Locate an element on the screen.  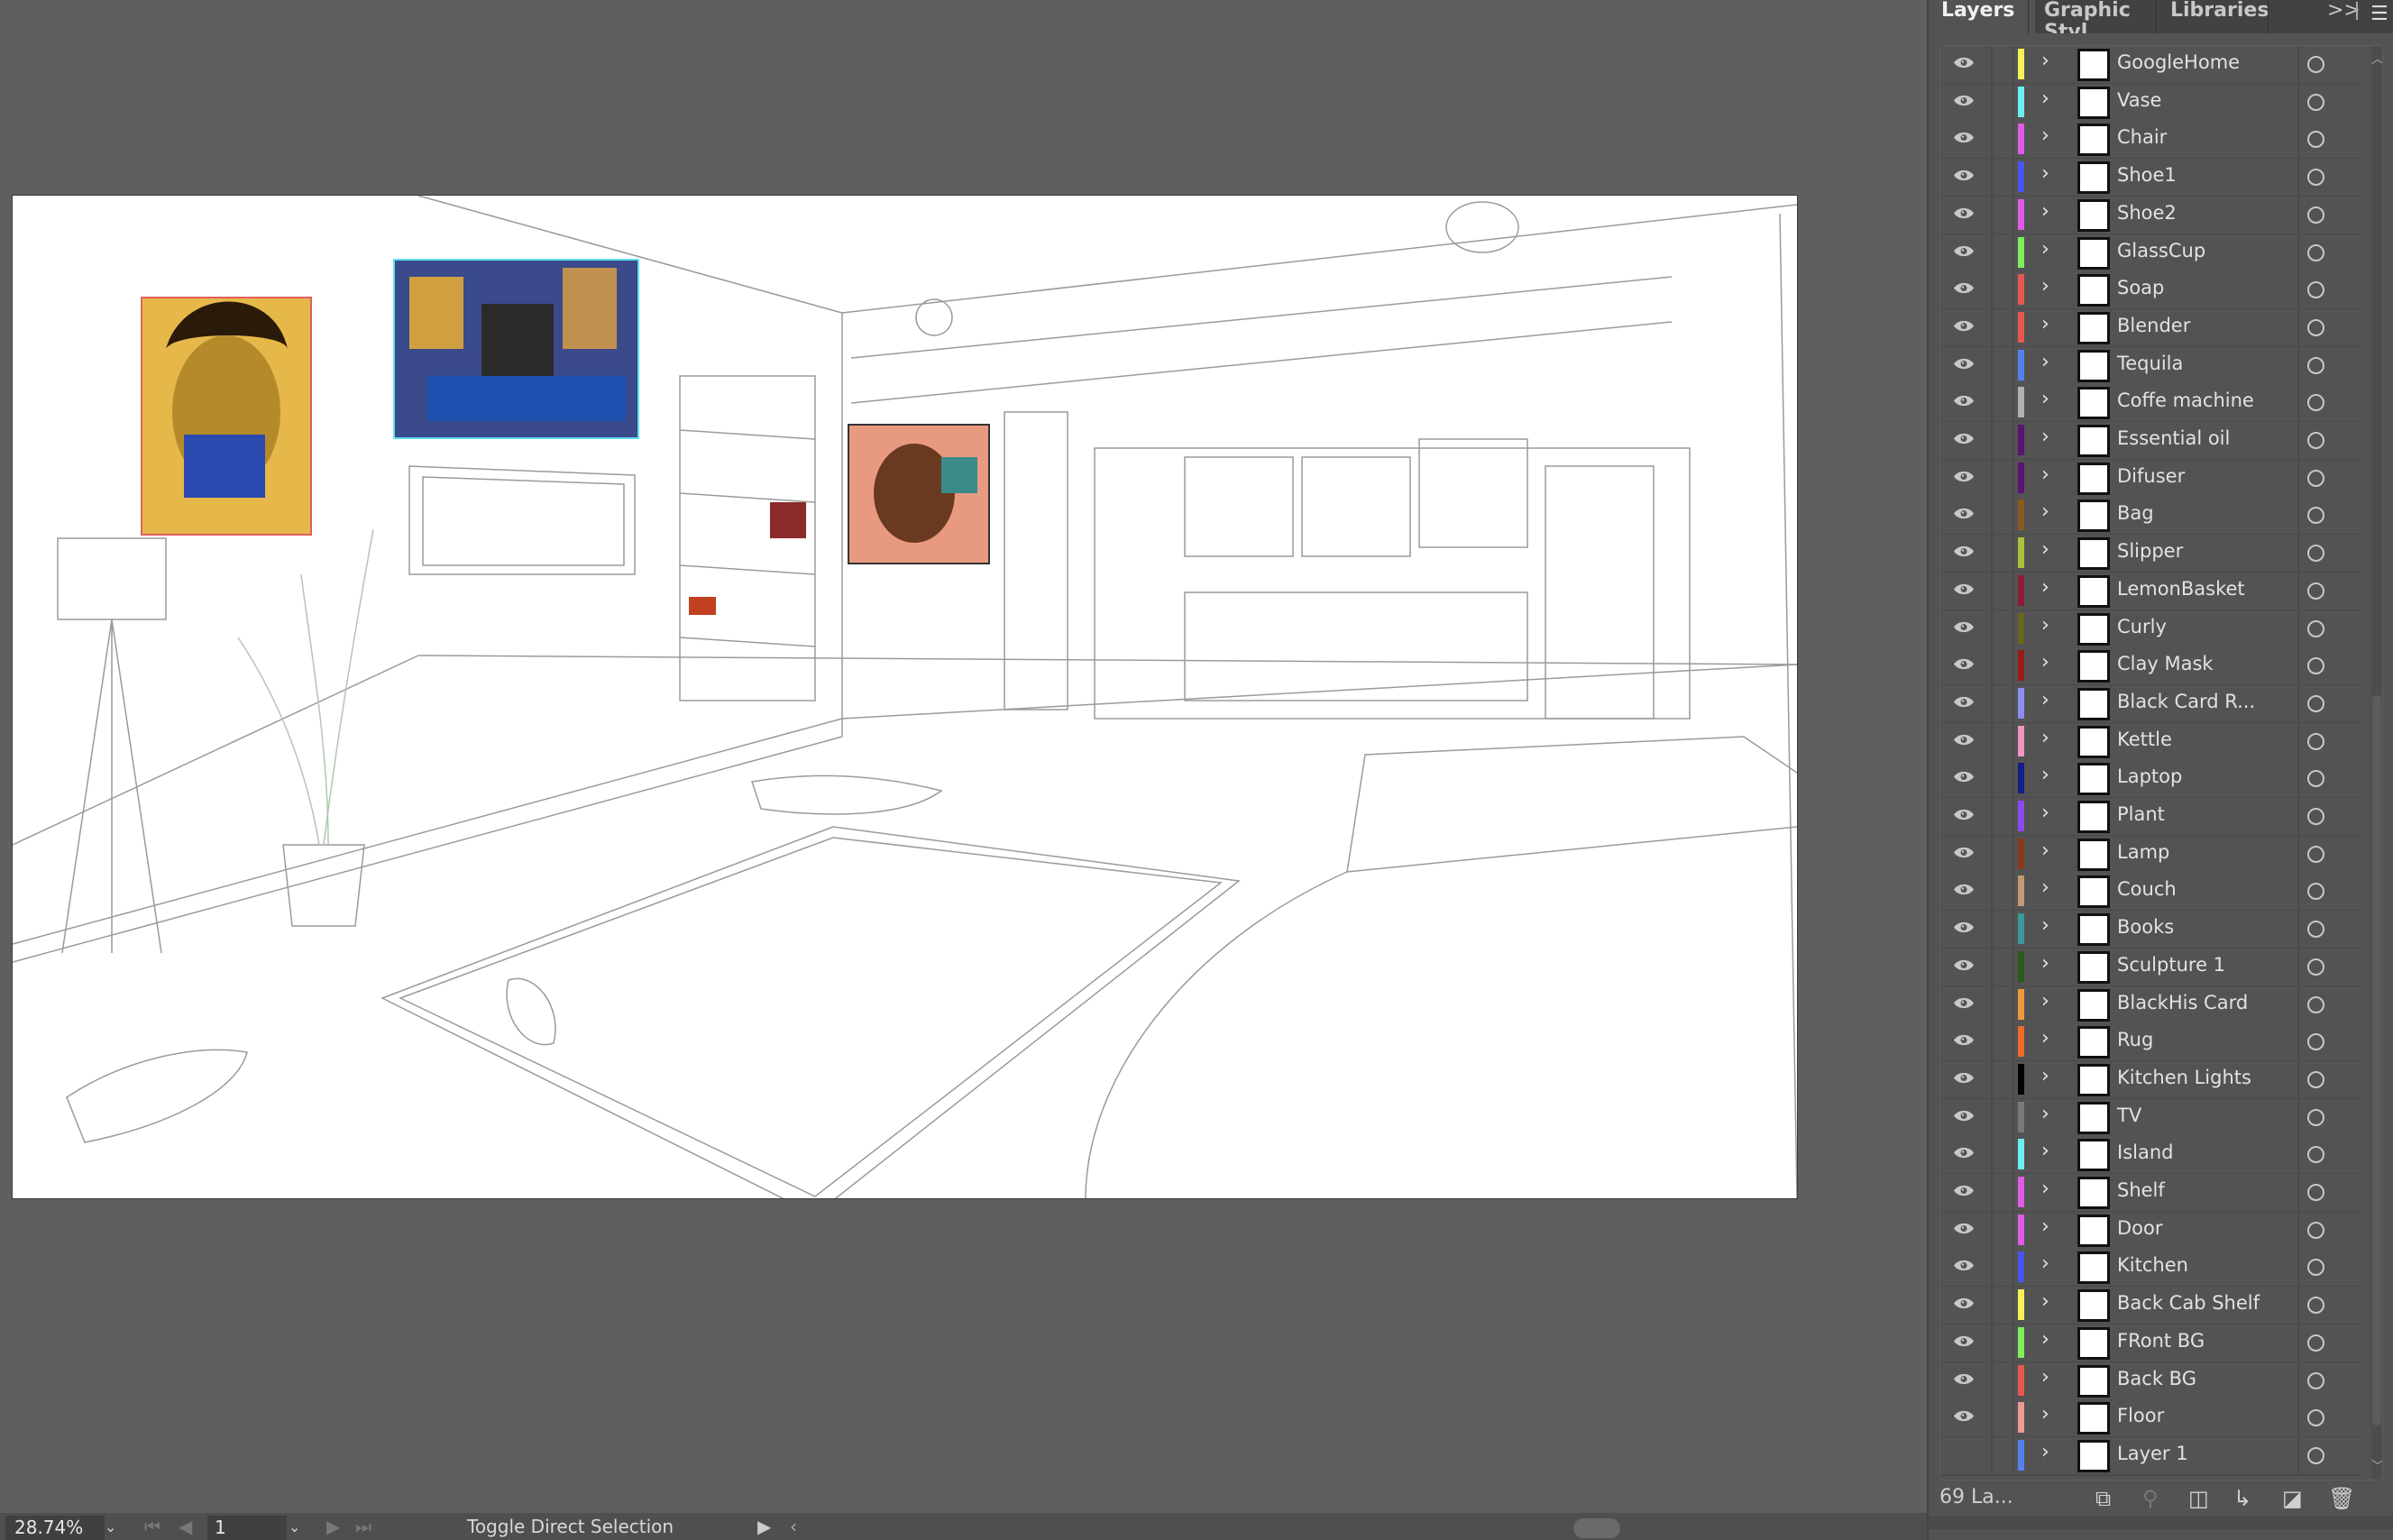
layer-row: › Essential oil is located at coordinates (2151, 441).